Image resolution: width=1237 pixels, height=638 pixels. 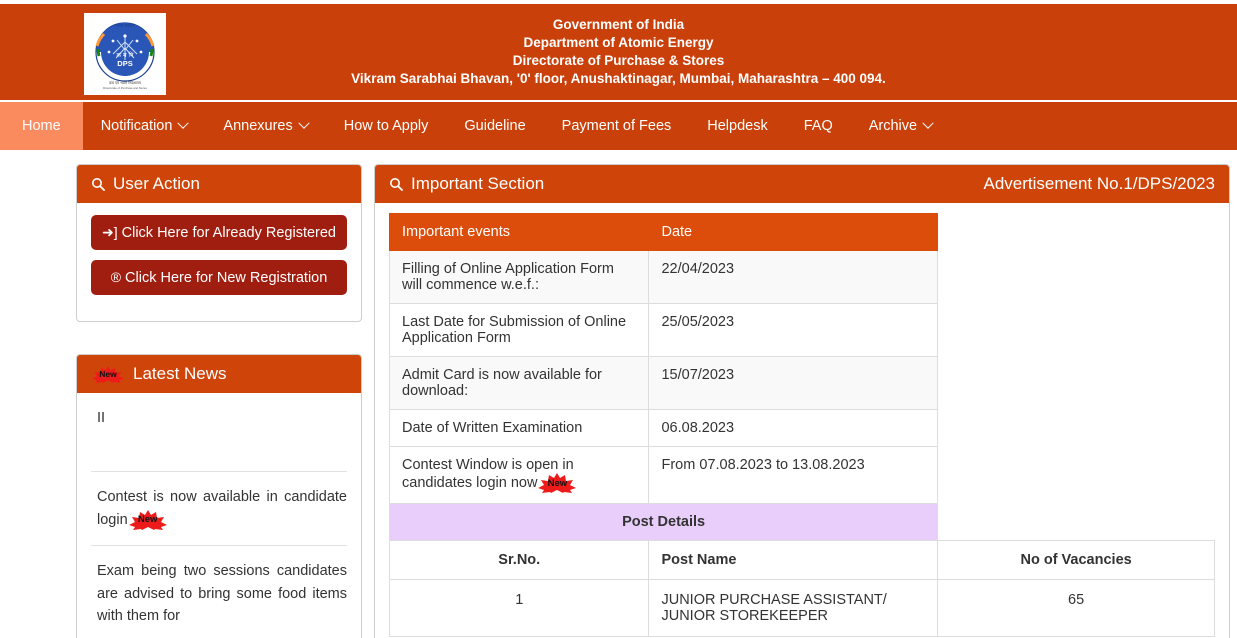 What do you see at coordinates (519, 560) in the screenshot?
I see `column-header-srno: Sr.No.` at bounding box center [519, 560].